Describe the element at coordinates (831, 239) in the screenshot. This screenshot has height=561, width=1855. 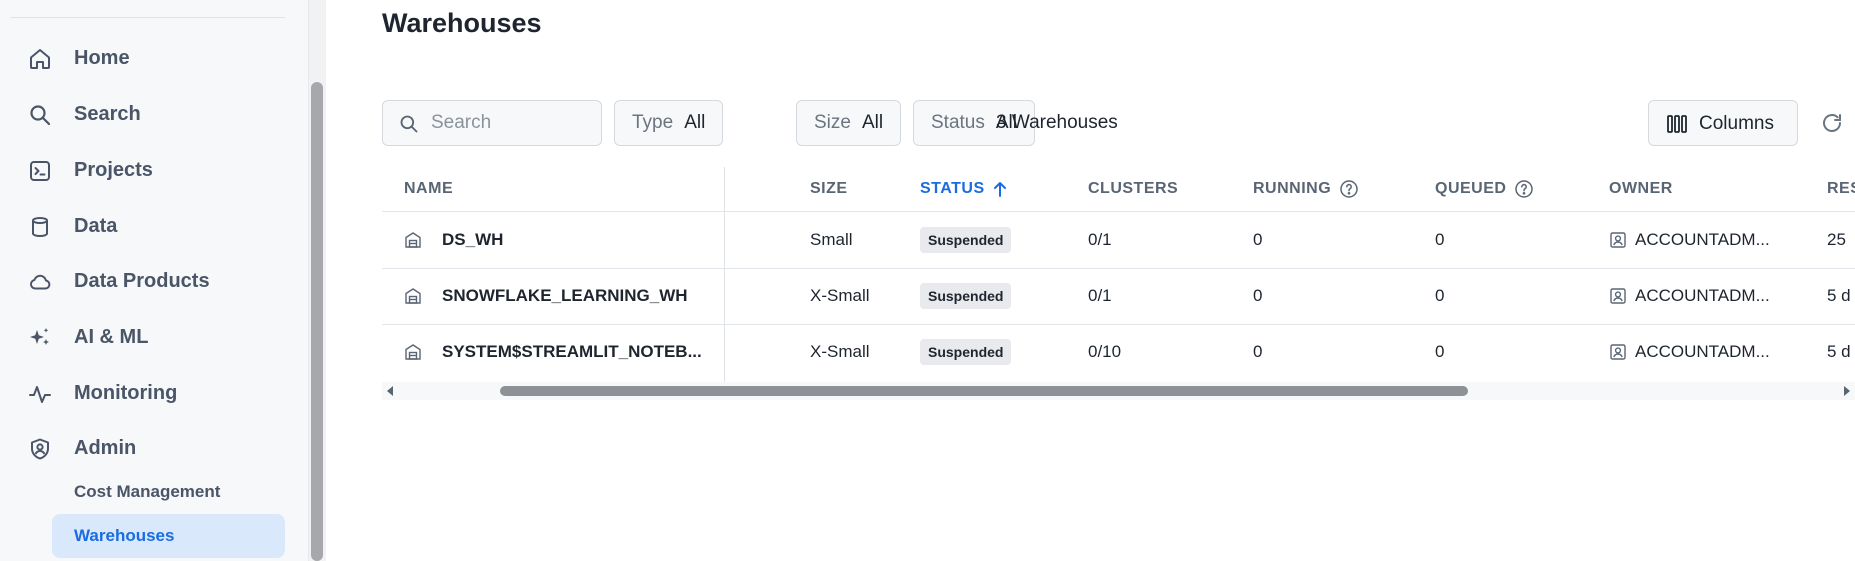
I see `warehouse-size: Small` at that location.